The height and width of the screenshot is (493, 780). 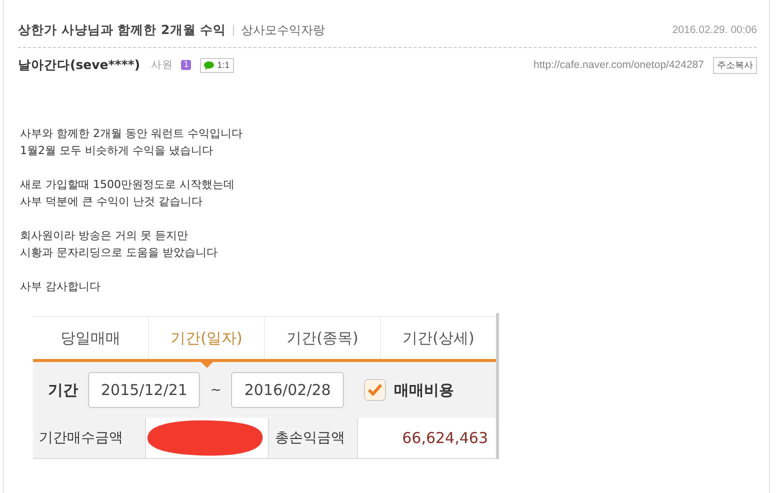 What do you see at coordinates (287, 390) in the screenshot?
I see `end-date-field: 2016/02/28` at bounding box center [287, 390].